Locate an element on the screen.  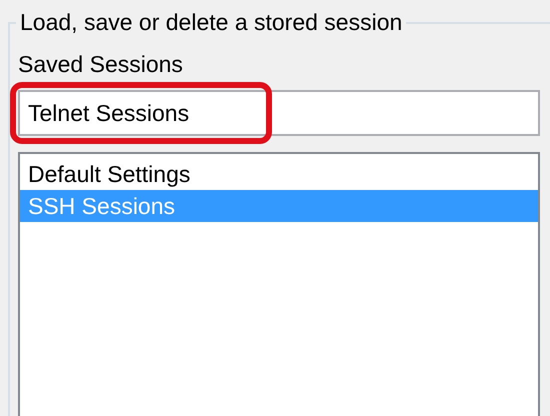
session-name-field: Telnet Sessions is located at coordinates (279, 113).